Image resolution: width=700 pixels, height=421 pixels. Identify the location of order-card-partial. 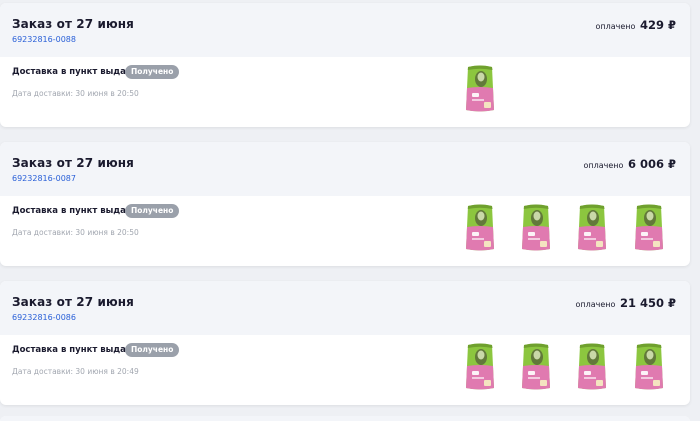
(345, 418).